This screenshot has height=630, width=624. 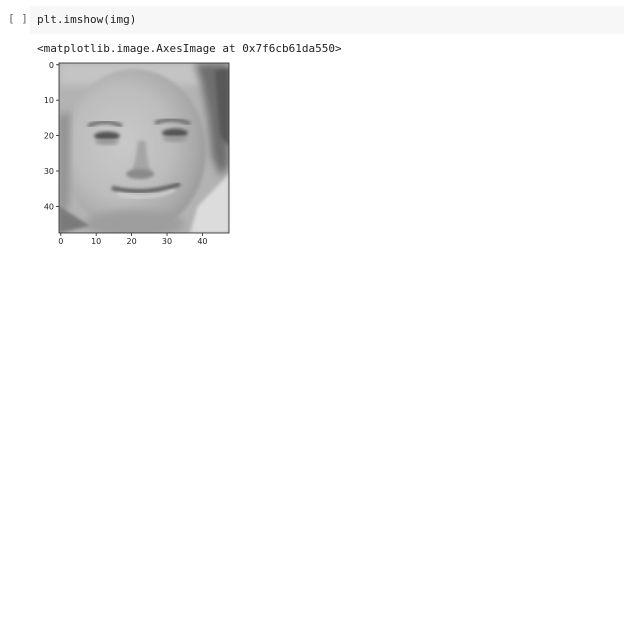 What do you see at coordinates (202, 241) in the screenshot?
I see `x-tick-label: 40` at bounding box center [202, 241].